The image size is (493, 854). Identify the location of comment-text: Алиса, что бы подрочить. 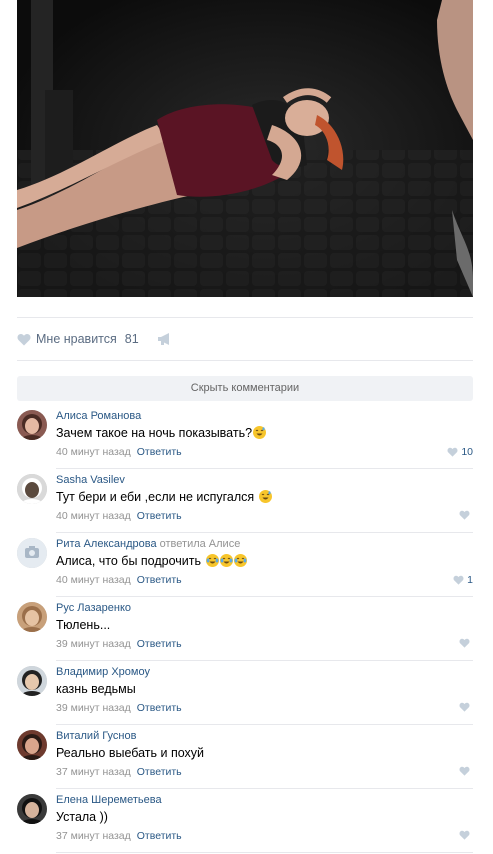
(151, 561).